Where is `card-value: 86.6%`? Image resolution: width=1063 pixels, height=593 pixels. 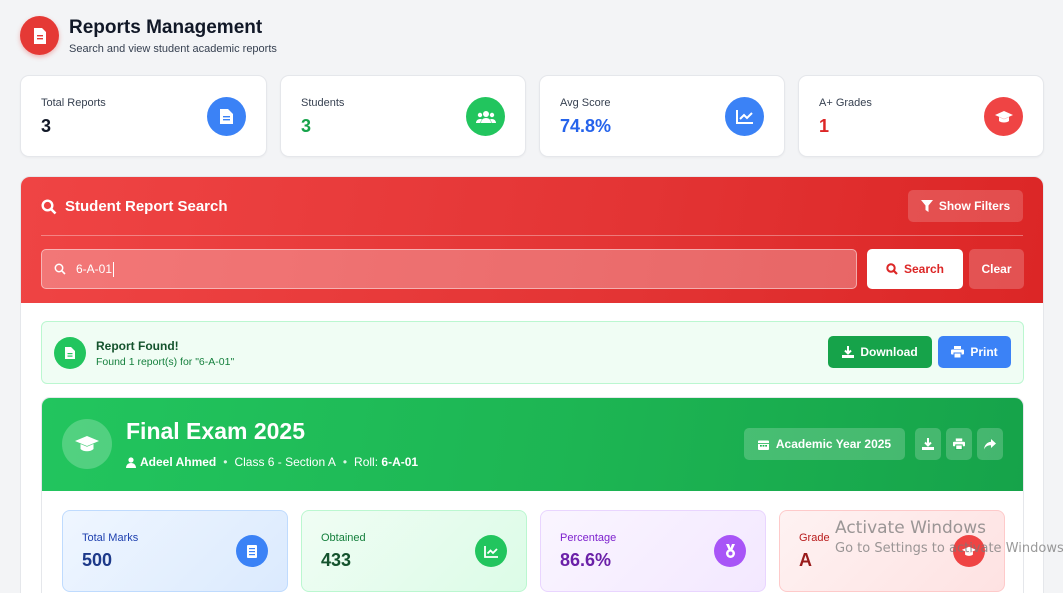
card-value: 86.6% is located at coordinates (586, 560).